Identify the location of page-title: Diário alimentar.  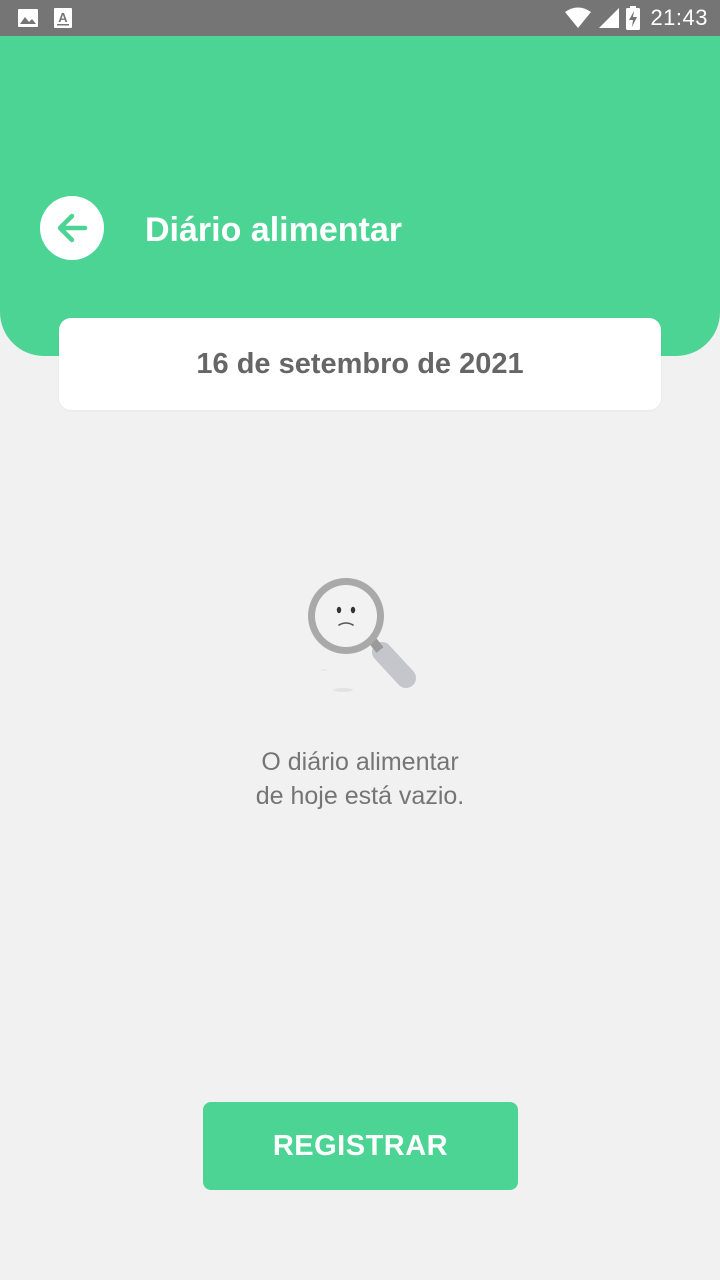
(273, 230).